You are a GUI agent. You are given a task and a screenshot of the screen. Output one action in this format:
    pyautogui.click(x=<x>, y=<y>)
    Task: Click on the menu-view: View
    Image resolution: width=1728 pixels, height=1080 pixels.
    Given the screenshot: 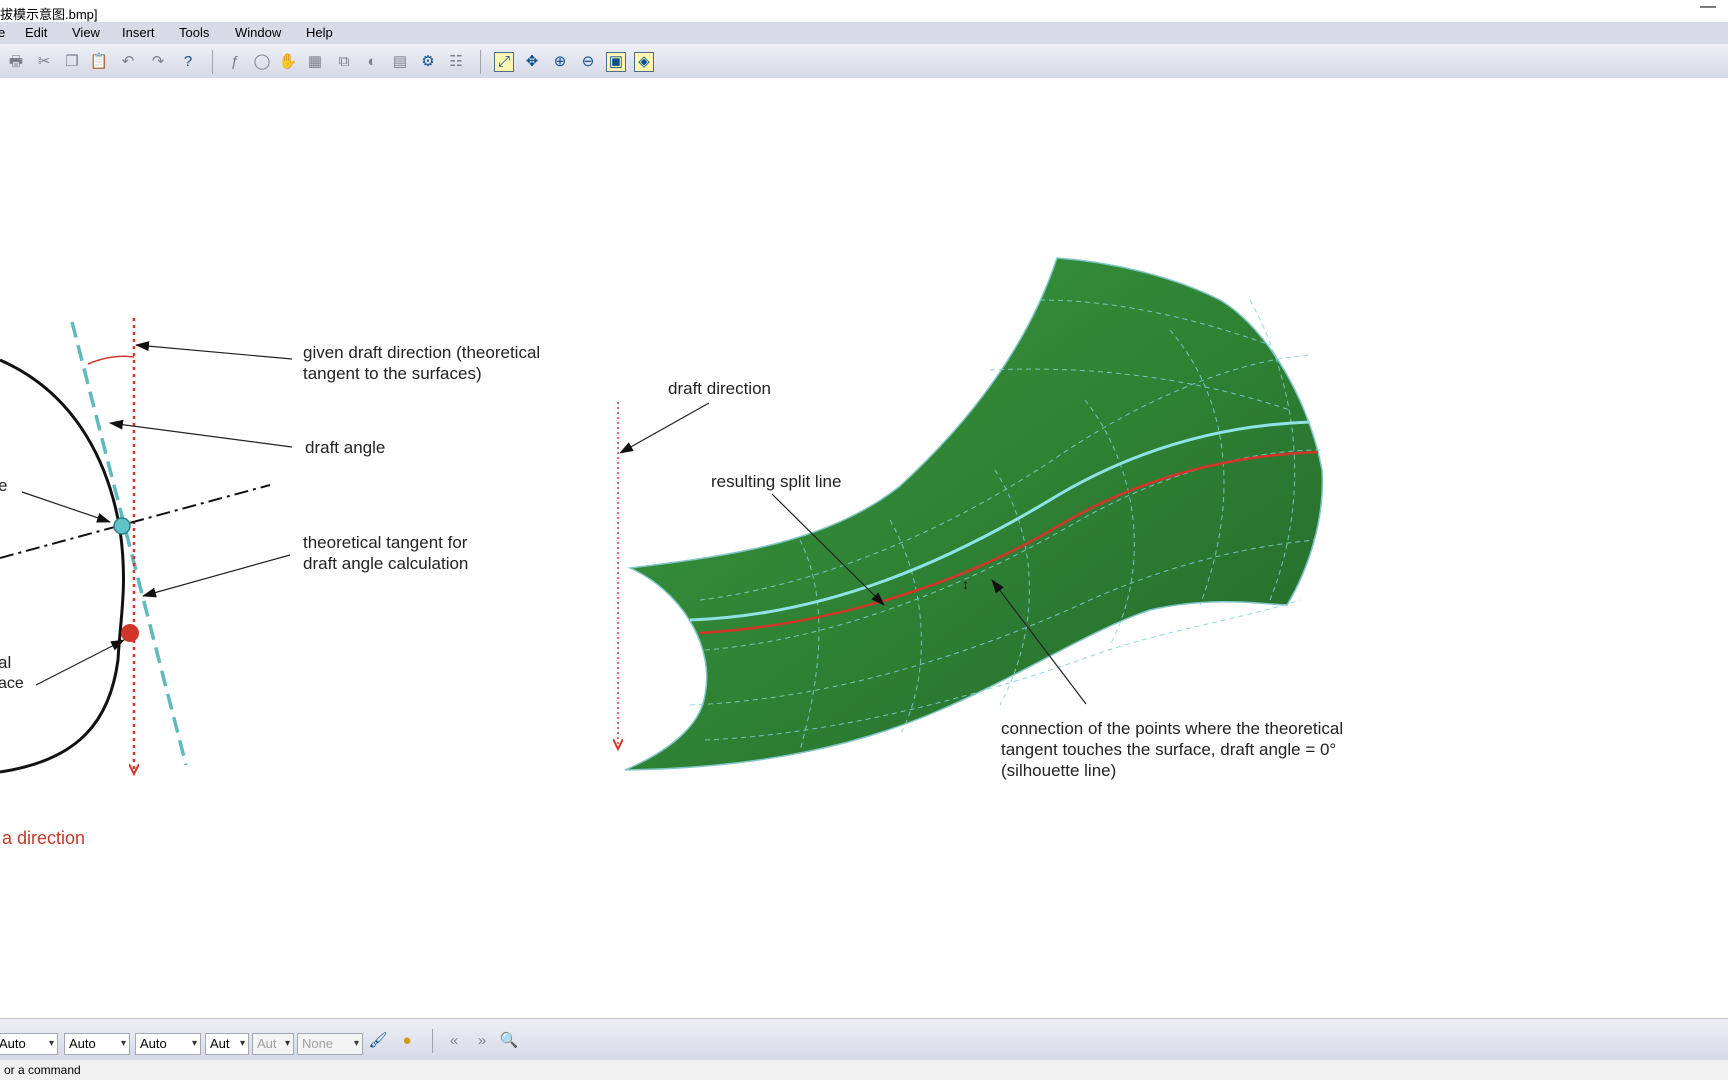 What is the action you would take?
    pyautogui.click(x=86, y=32)
    